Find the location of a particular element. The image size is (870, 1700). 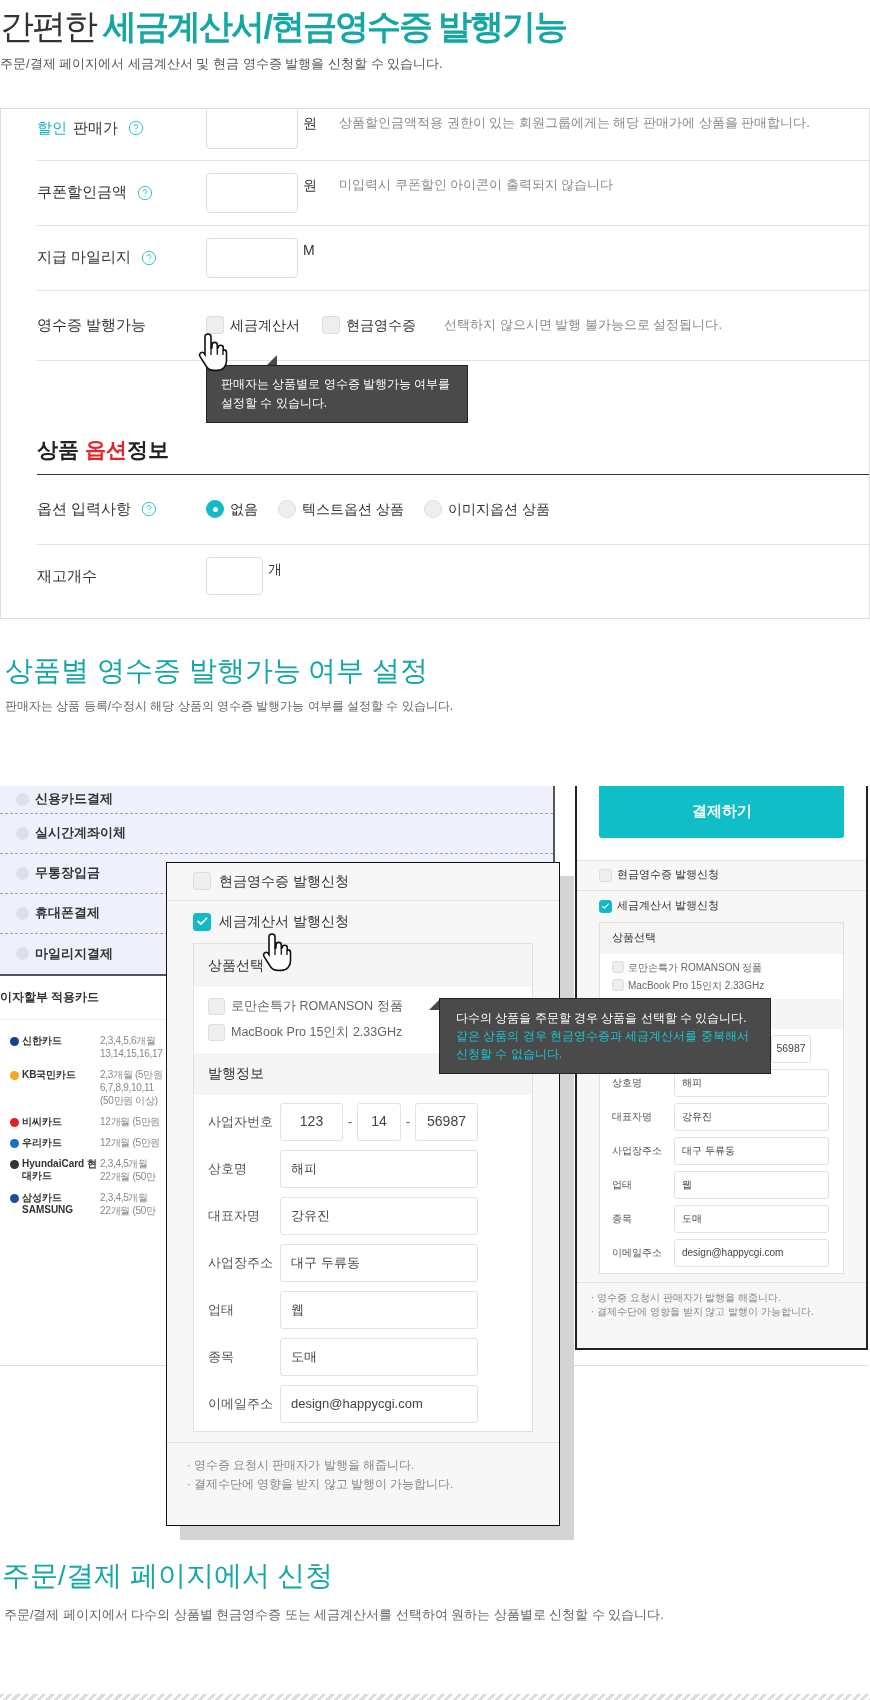

unit-label: 개 is located at coordinates (275, 569).